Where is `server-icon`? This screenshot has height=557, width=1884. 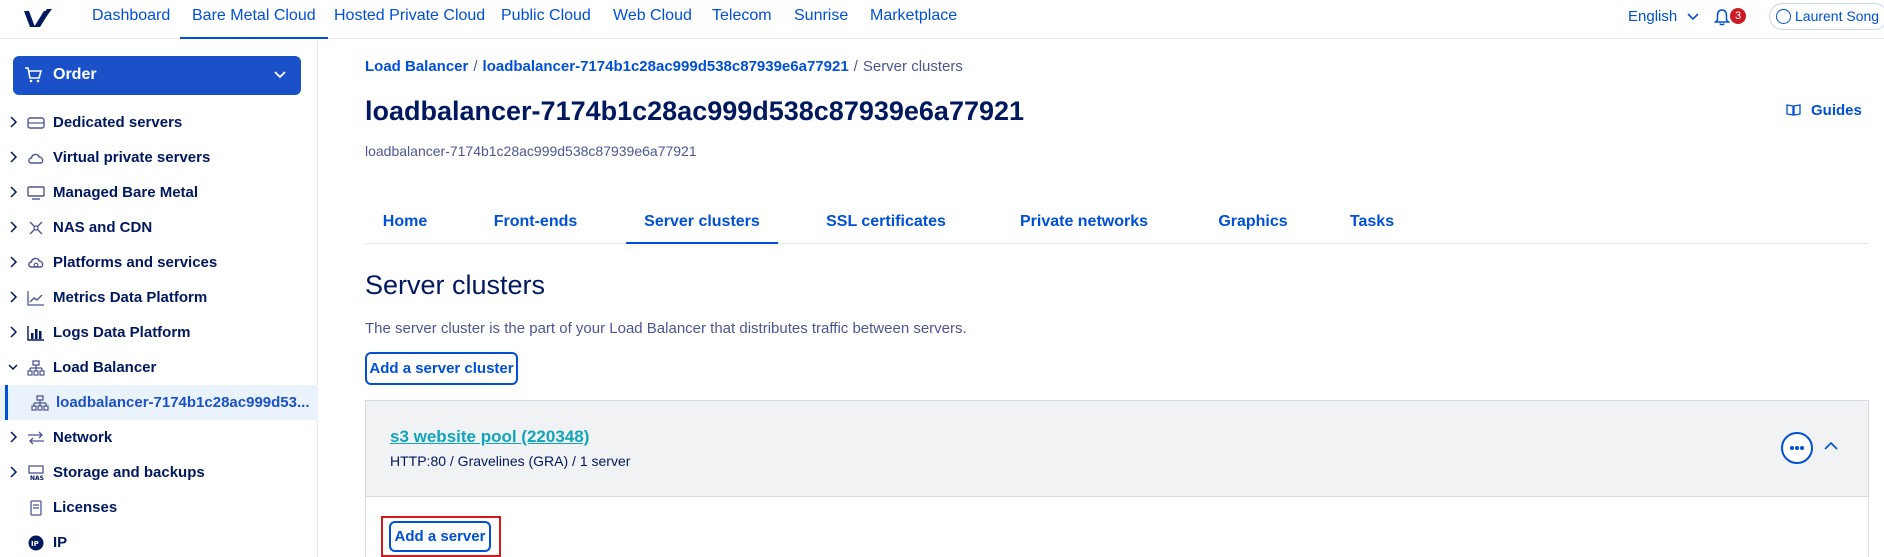
server-icon is located at coordinates (36, 123).